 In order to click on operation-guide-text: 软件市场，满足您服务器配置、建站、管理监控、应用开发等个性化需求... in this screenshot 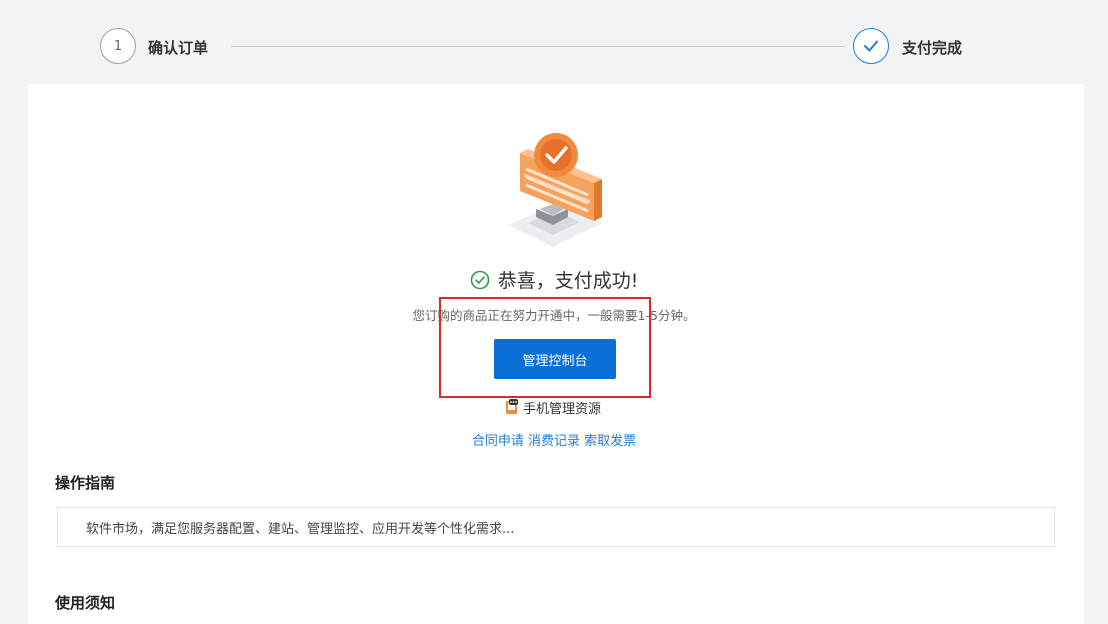, I will do `click(300, 529)`.